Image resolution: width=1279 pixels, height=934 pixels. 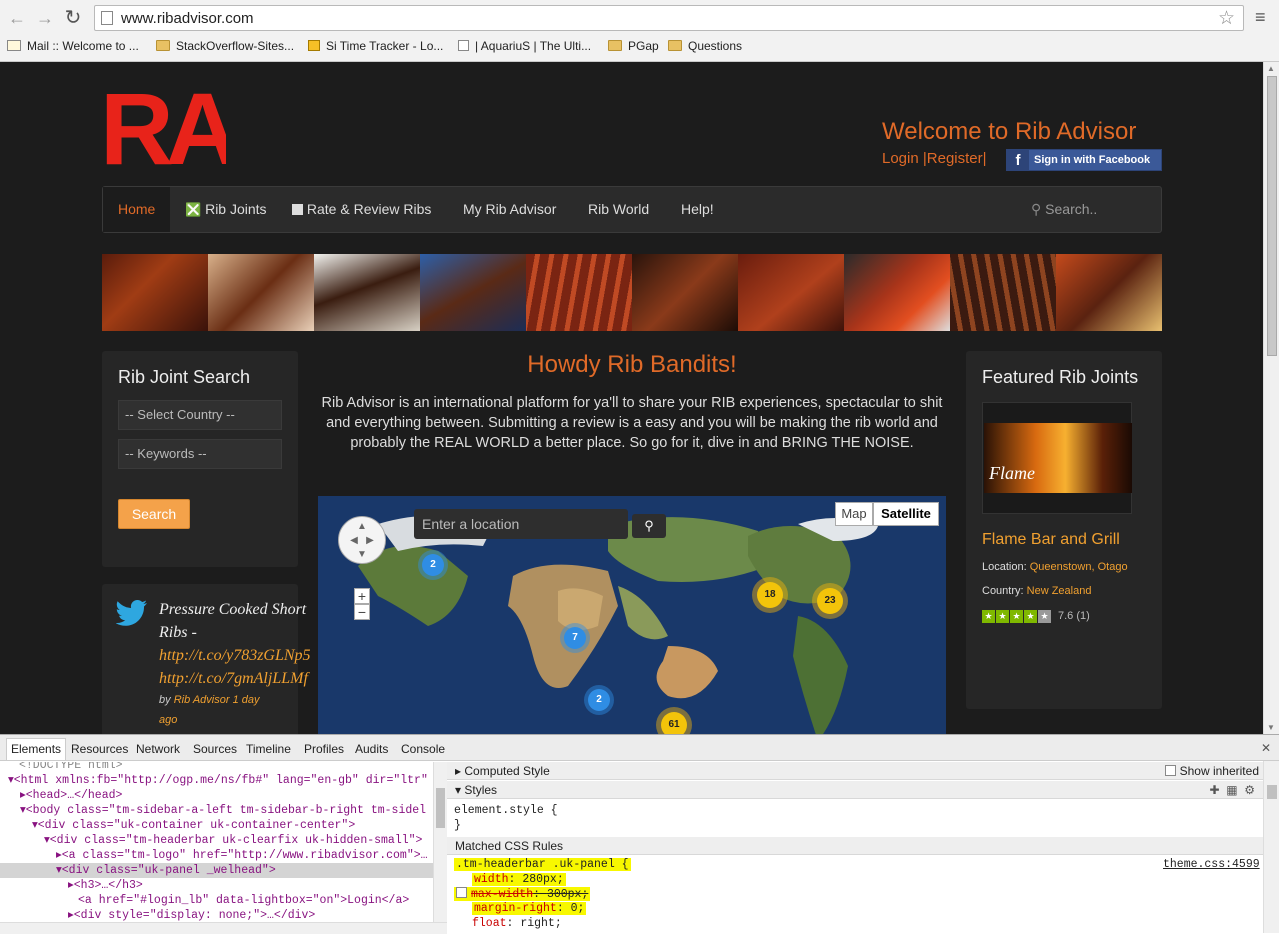 I want to click on nav-rib-world: Rib World, so click(x=618, y=209).